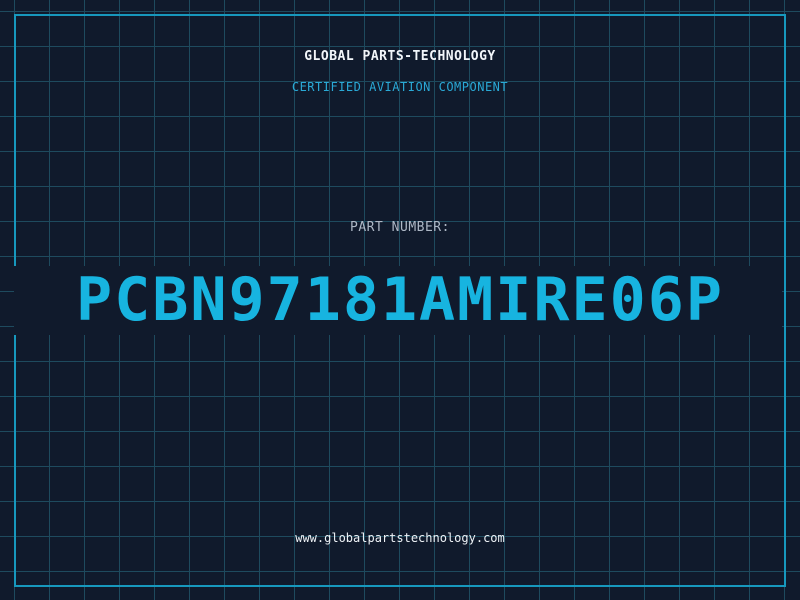 The image size is (800, 600). Describe the element at coordinates (400, 538) in the screenshot. I see `website-url: www.globalpartstechnology.com` at that location.